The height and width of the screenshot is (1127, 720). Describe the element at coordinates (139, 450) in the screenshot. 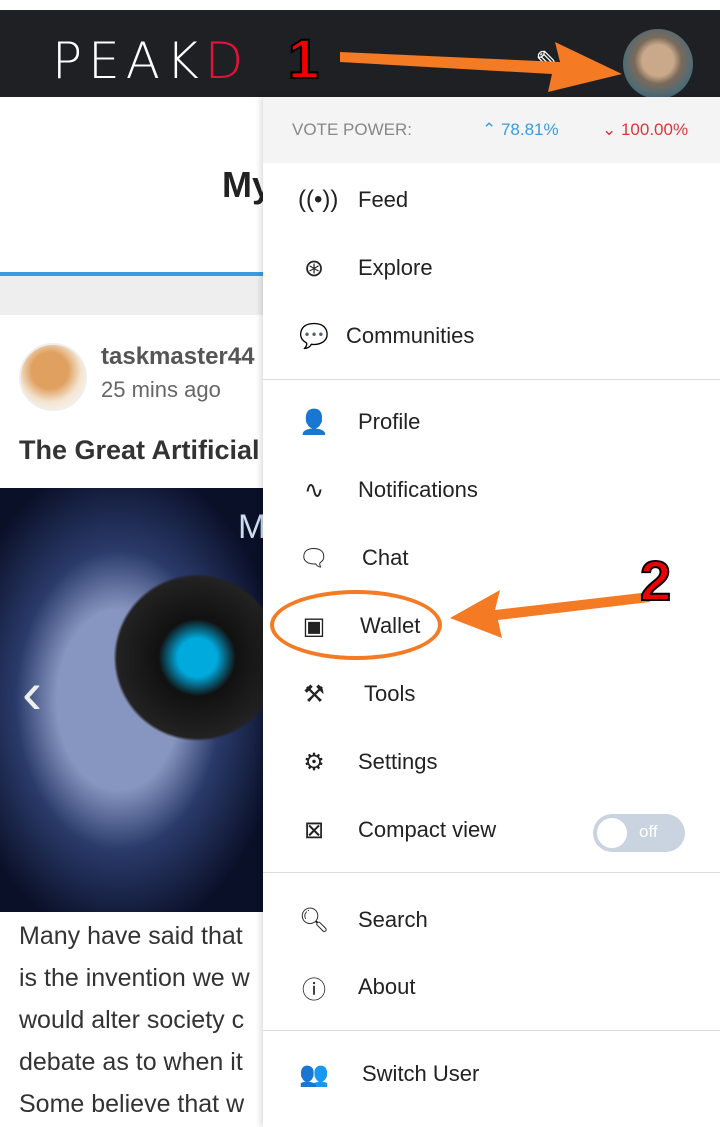

I see `post-title: The Great Artificial` at that location.